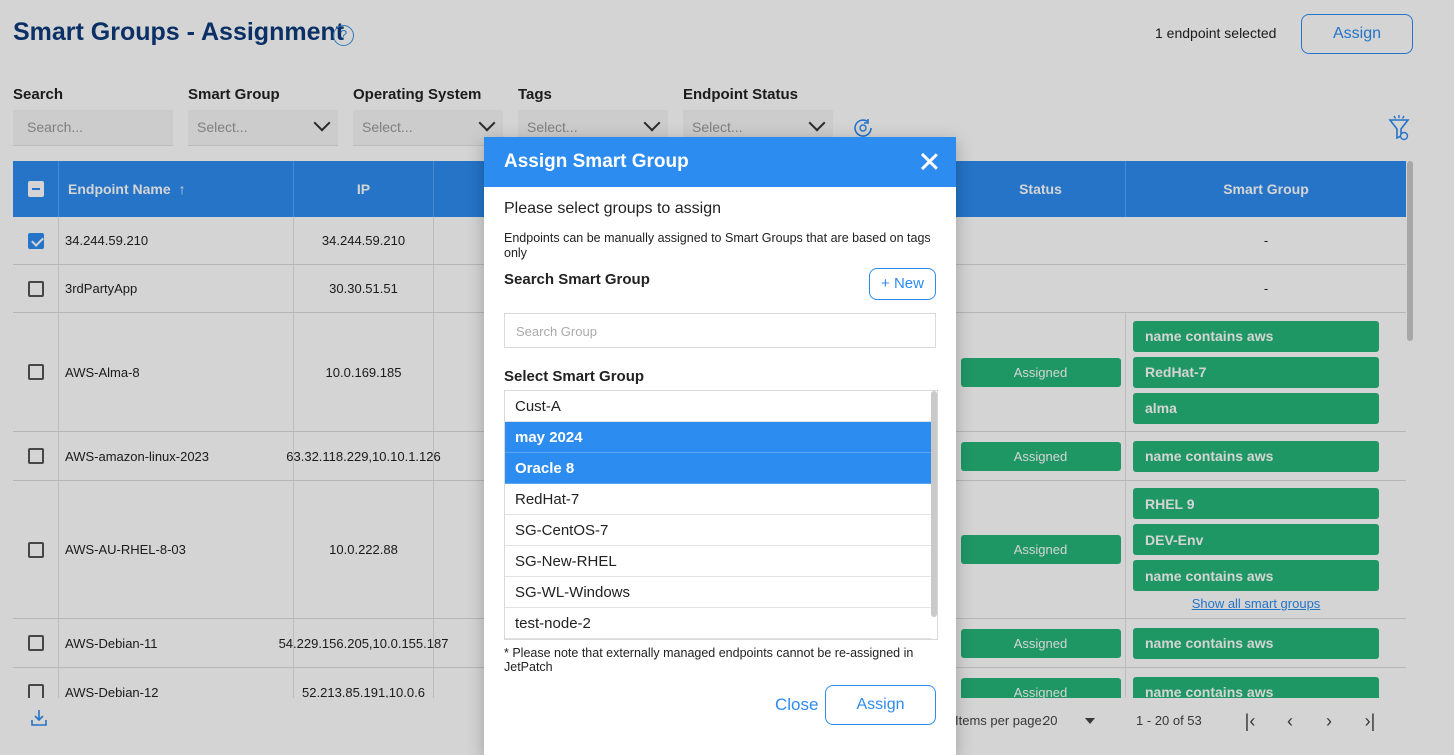 This screenshot has width=1454, height=755. I want to click on list-item: Oracle 8, so click(718, 468).